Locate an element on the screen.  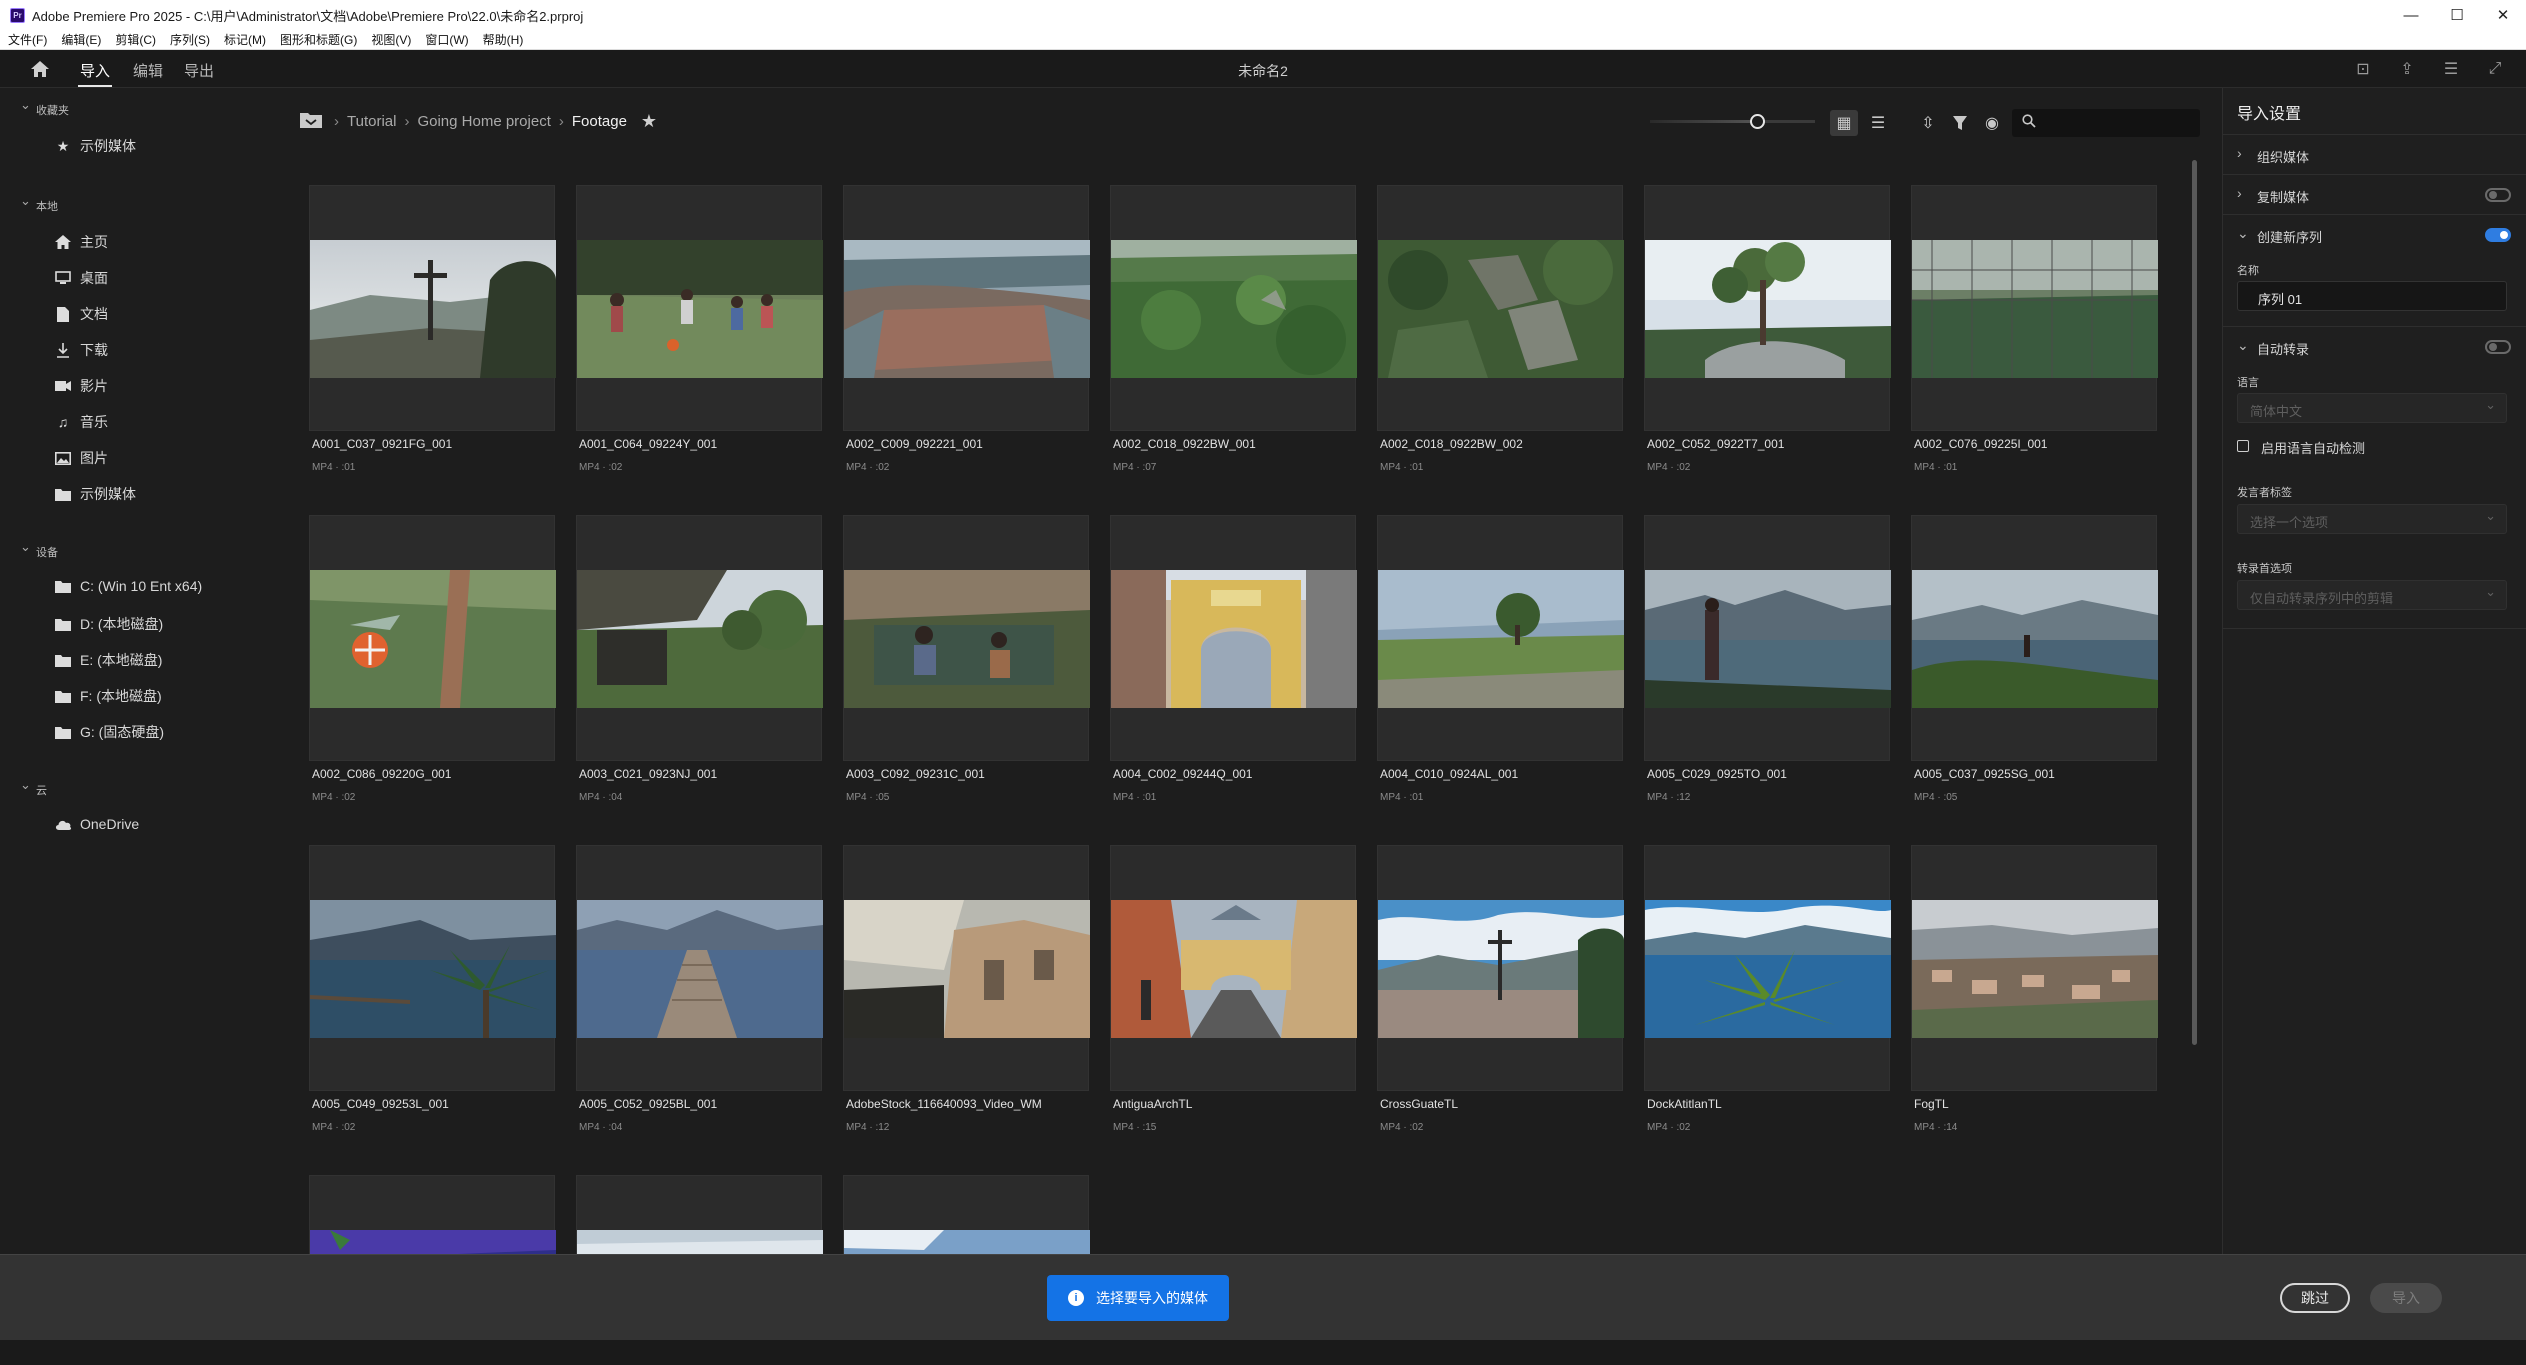
transcribe-options-select: 仅自动转录序列中的剪辑 is located at coordinates (2372, 595).